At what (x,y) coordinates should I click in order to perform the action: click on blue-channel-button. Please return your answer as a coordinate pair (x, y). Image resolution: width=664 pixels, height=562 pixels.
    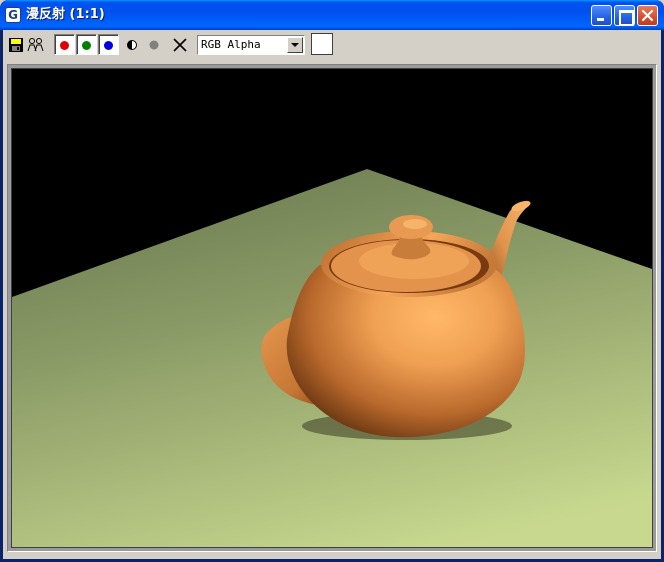
    Looking at the image, I should click on (108, 44).